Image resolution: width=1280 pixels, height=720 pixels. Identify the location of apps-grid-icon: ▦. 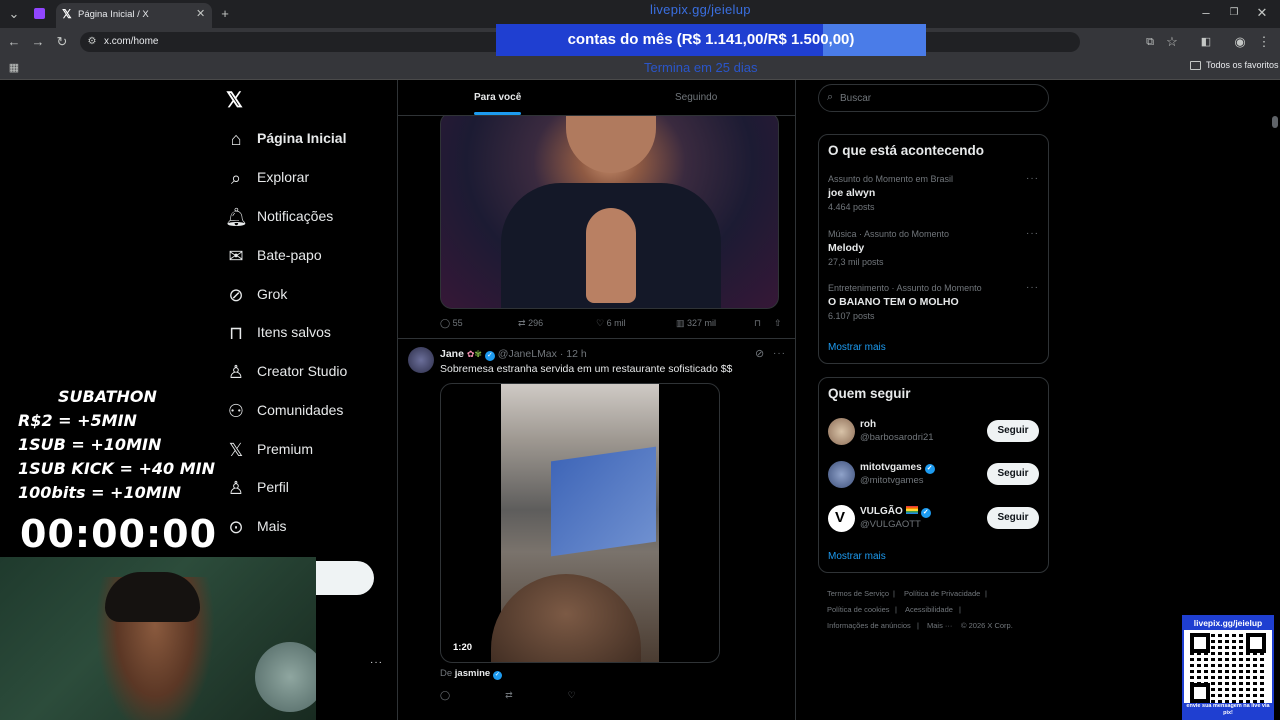
(14, 68).